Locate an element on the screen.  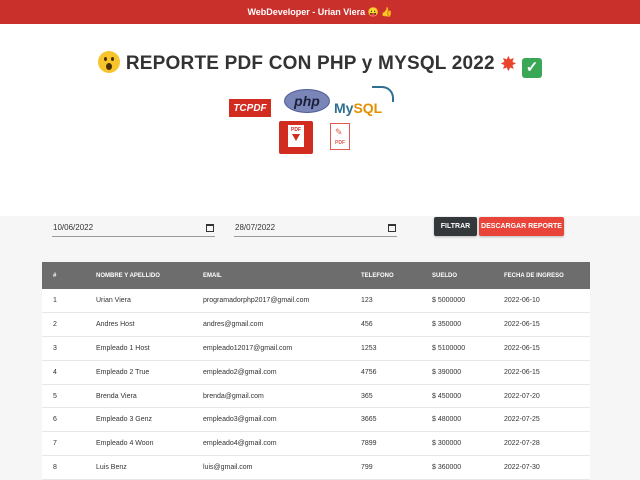
acrobat-mark-icon: ✎ is located at coordinates (339, 132).